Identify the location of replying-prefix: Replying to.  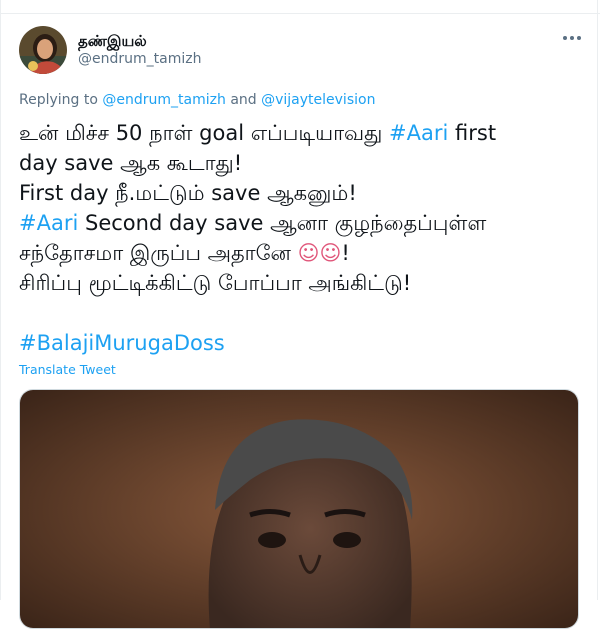
(58, 100).